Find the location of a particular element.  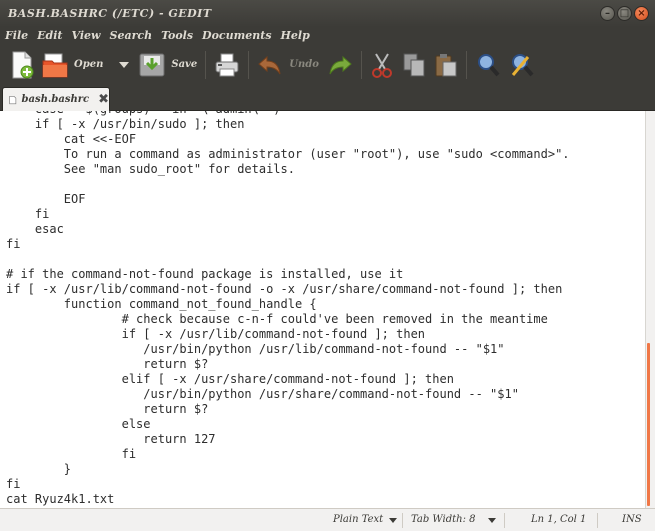

menu-file: File is located at coordinates (16, 35).